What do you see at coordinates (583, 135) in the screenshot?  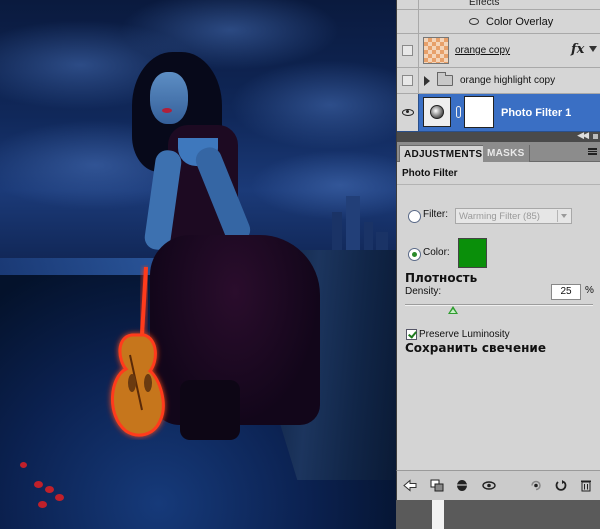 I see `collapse-arrows-icon: ◀◀` at bounding box center [583, 135].